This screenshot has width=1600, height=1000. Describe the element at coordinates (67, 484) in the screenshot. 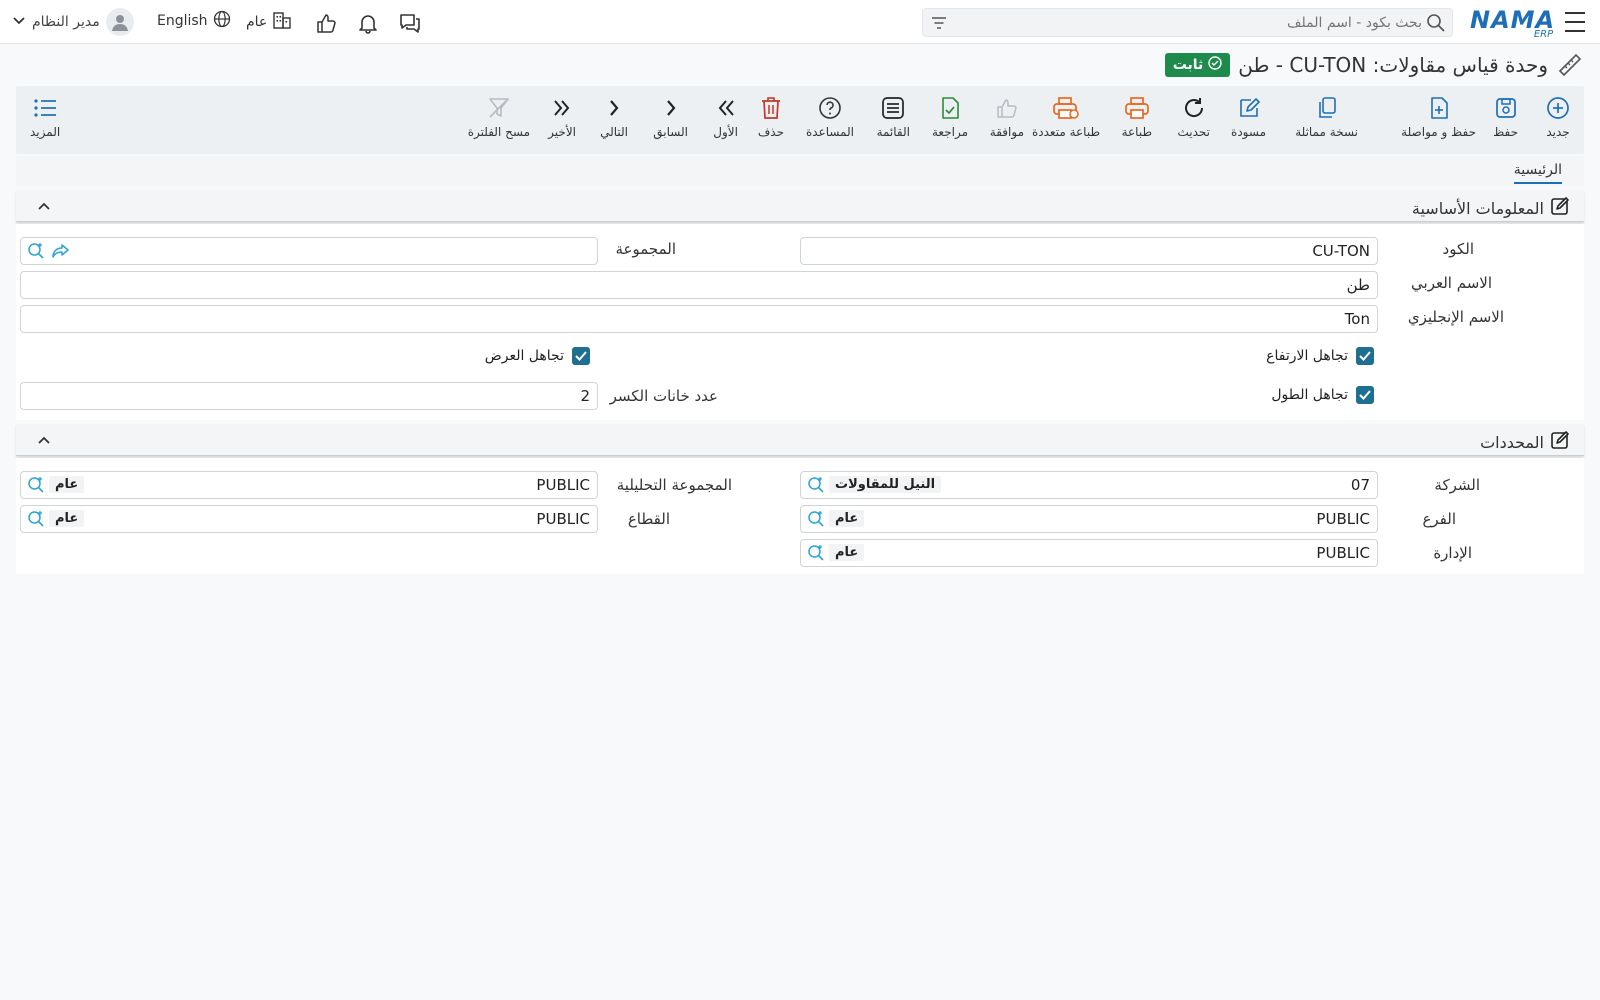

I see `analytic-group-name-chip: عام` at that location.